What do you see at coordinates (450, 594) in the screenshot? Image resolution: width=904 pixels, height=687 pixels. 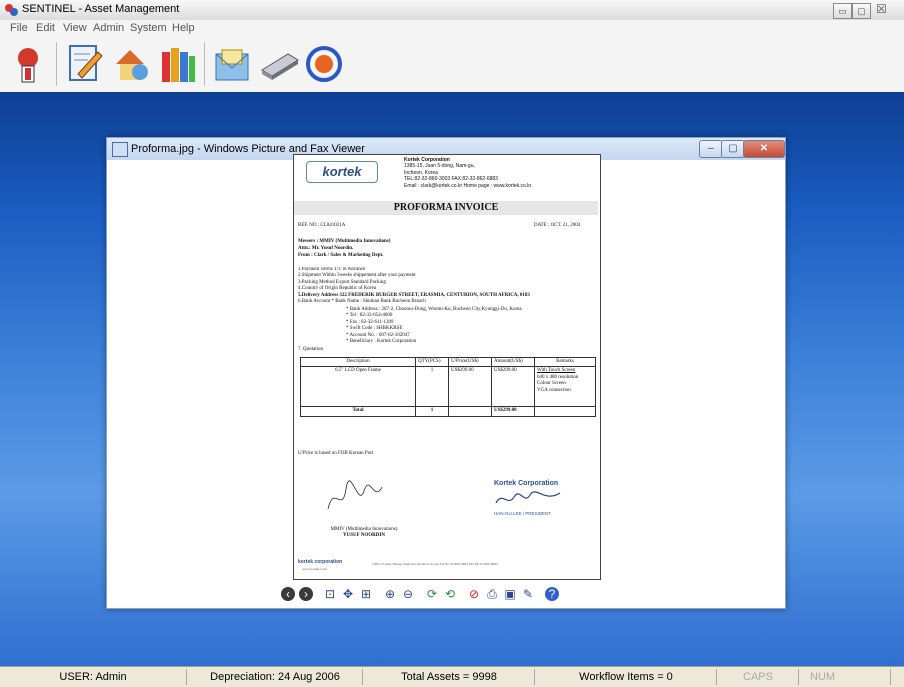 I see `rotate-counterclockwise-icon: ⟲` at bounding box center [450, 594].